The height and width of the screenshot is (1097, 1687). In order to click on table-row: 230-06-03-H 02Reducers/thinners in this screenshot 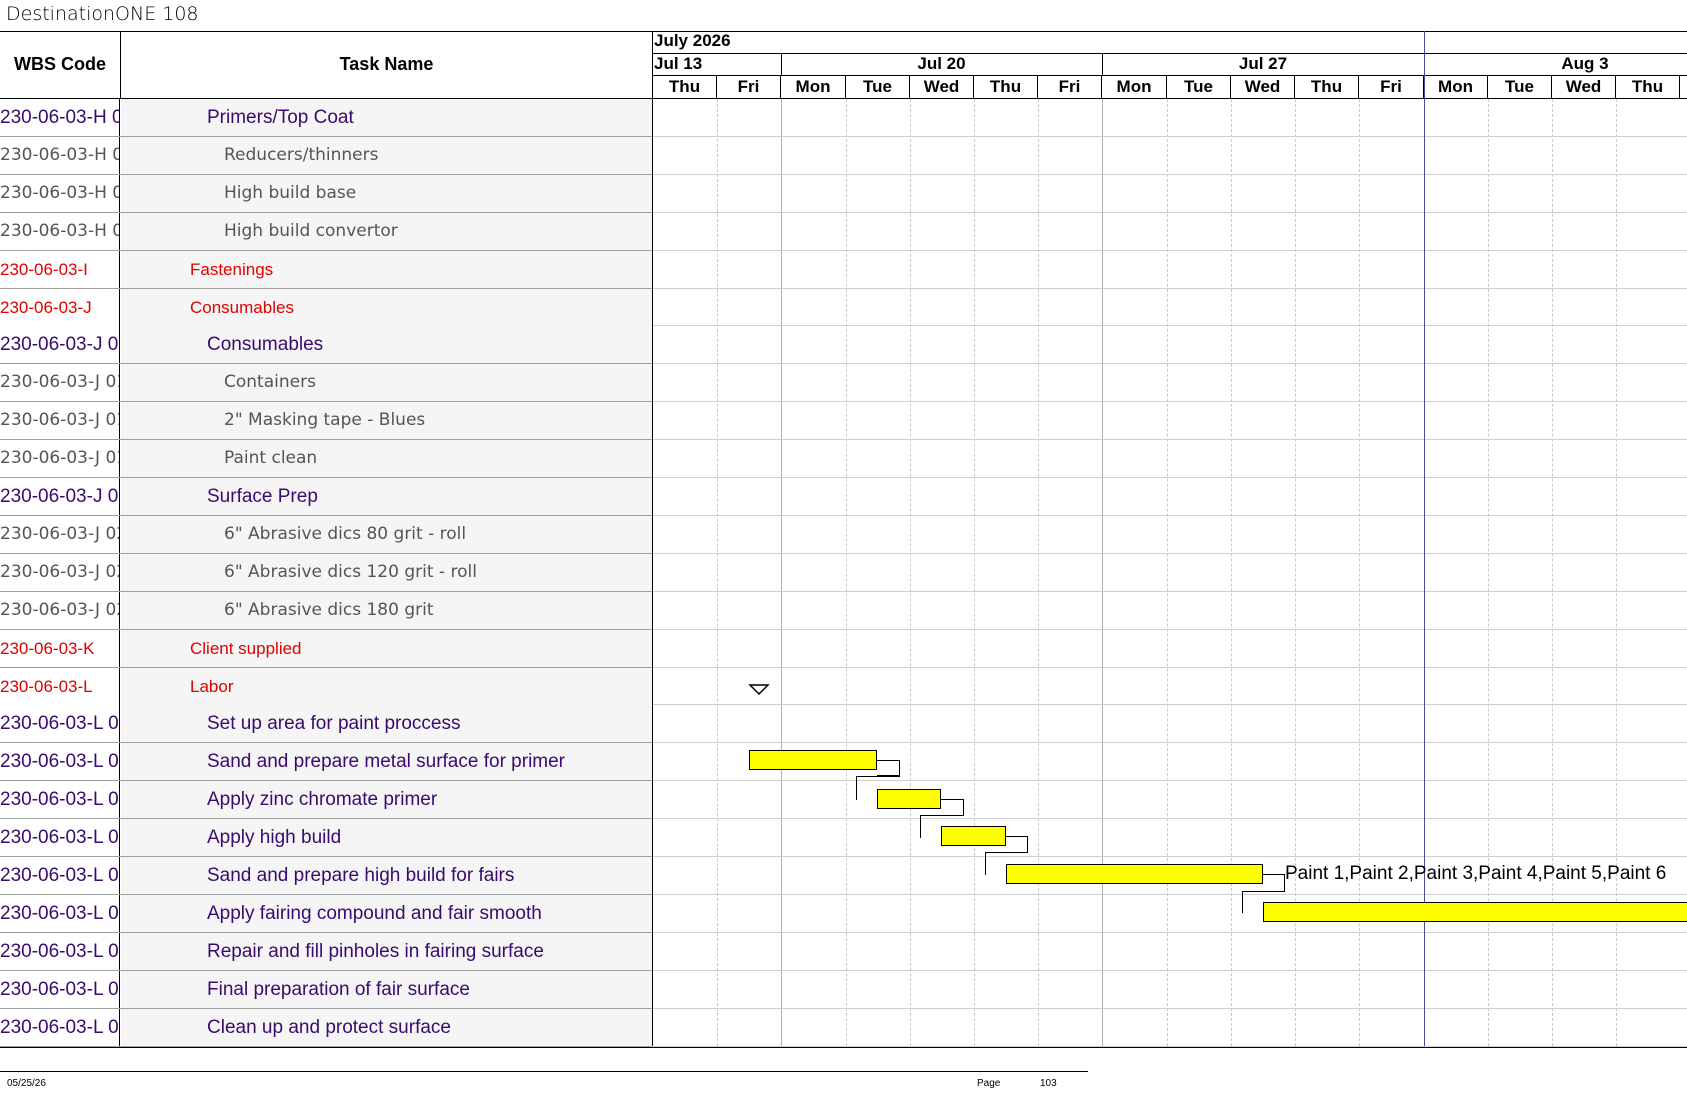, I will do `click(326, 156)`.